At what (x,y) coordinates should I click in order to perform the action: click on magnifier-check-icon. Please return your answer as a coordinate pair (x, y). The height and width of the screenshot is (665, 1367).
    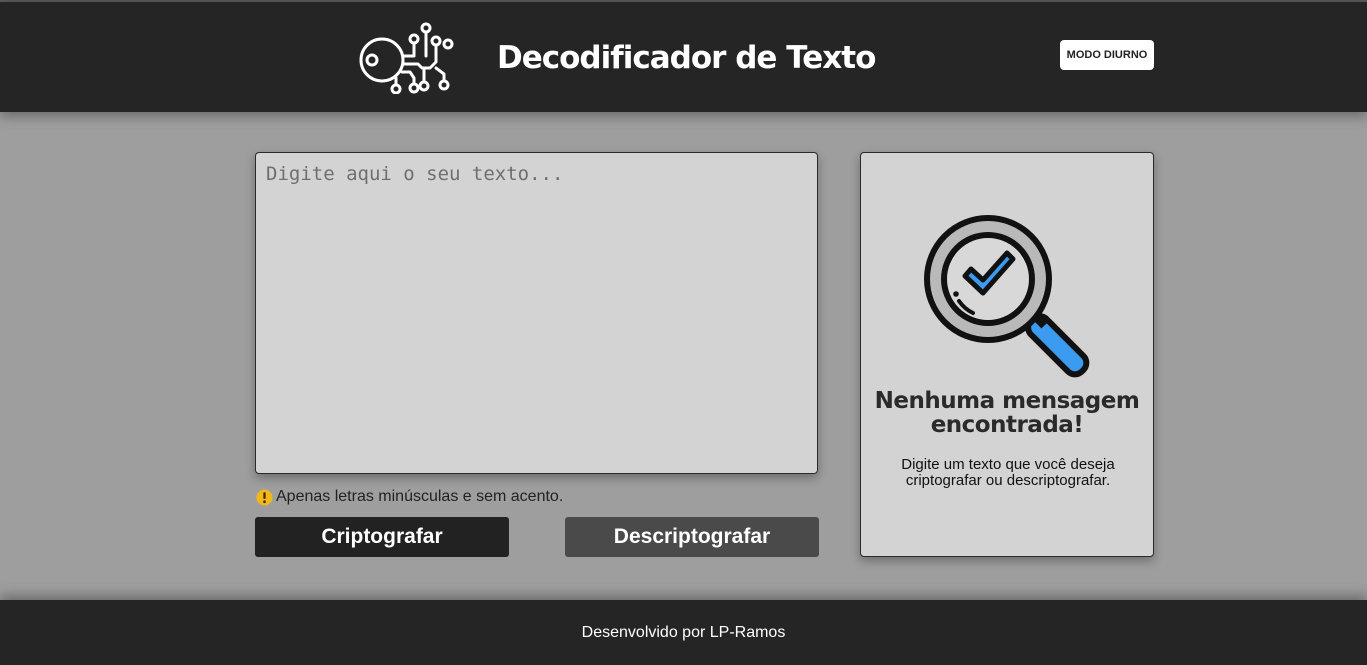
    Looking at the image, I should click on (1007, 296).